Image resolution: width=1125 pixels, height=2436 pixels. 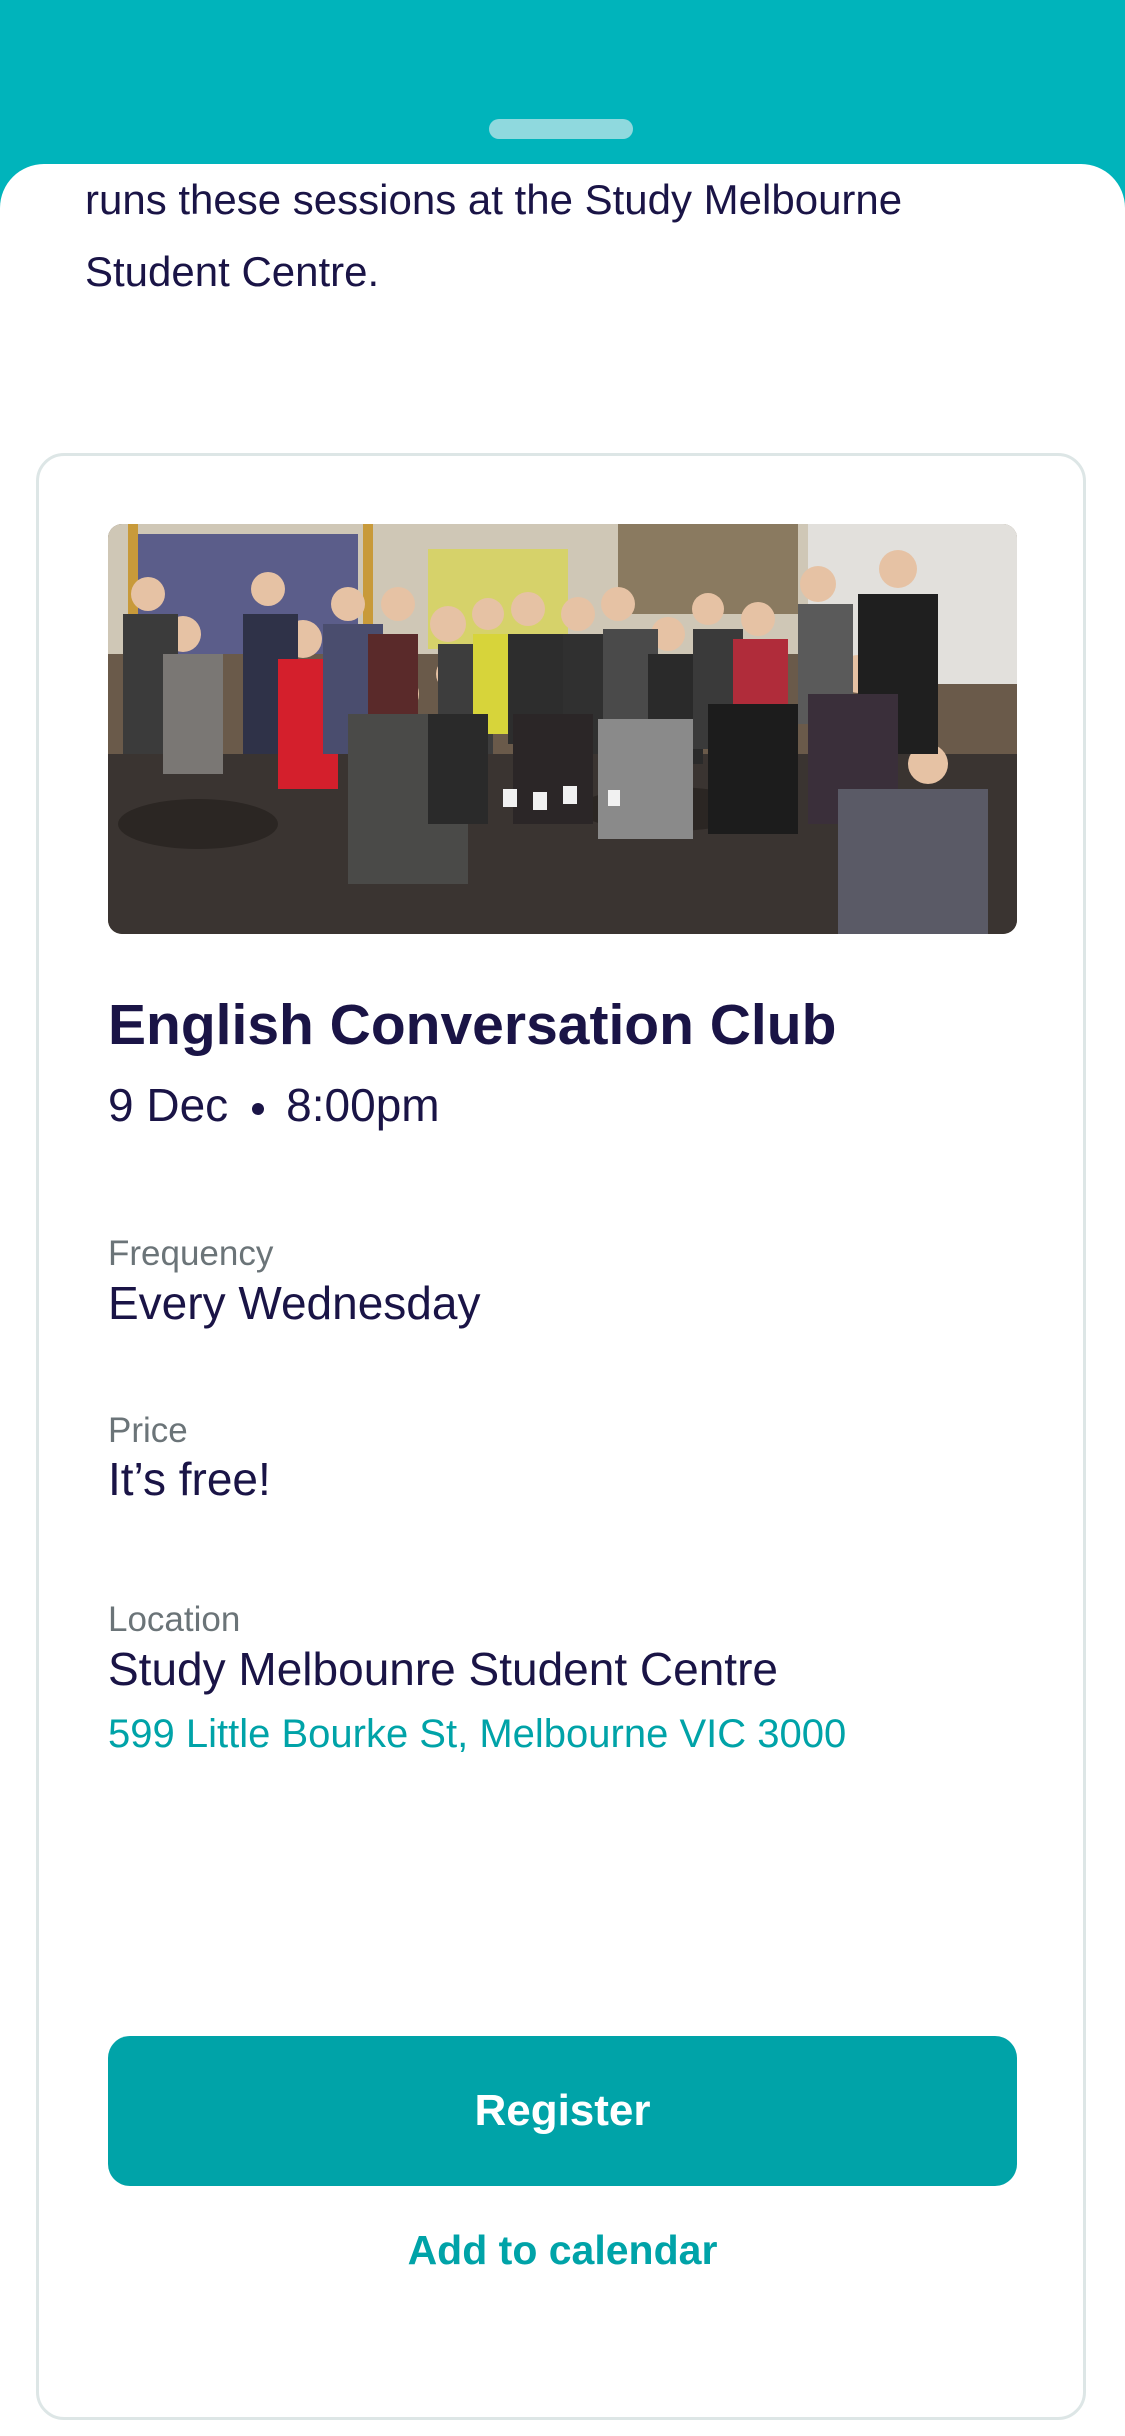 I want to click on event-time: 8:00pm, so click(x=363, y=1105).